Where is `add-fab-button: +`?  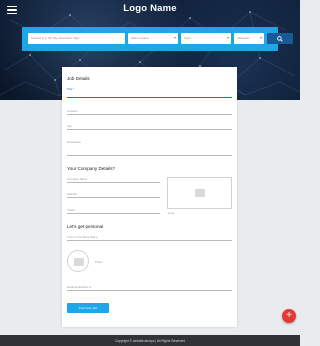 add-fab-button: + is located at coordinates (289, 316).